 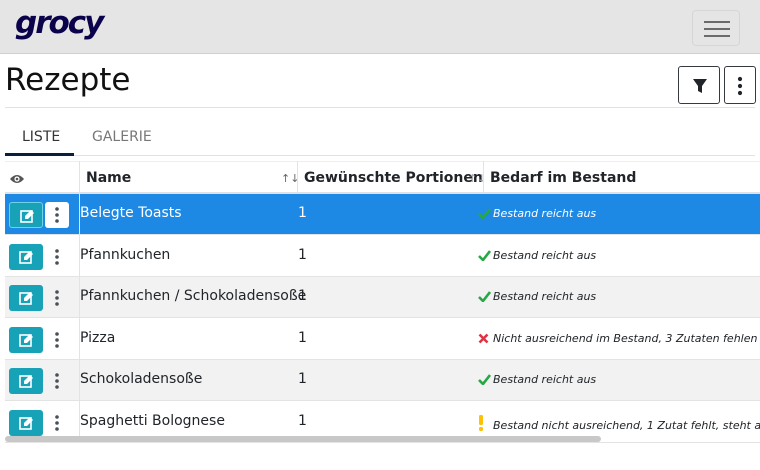 What do you see at coordinates (141, 379) in the screenshot?
I see `recipe-name: Schokoladensoße` at bounding box center [141, 379].